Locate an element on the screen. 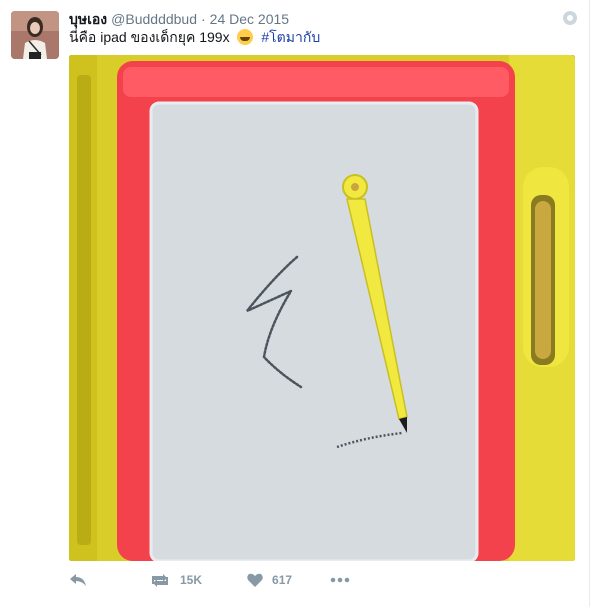 The image size is (590, 607). tweet-header: บุษเอง @Buddddbud · 24 Dec 2015 is located at coordinates (179, 18).